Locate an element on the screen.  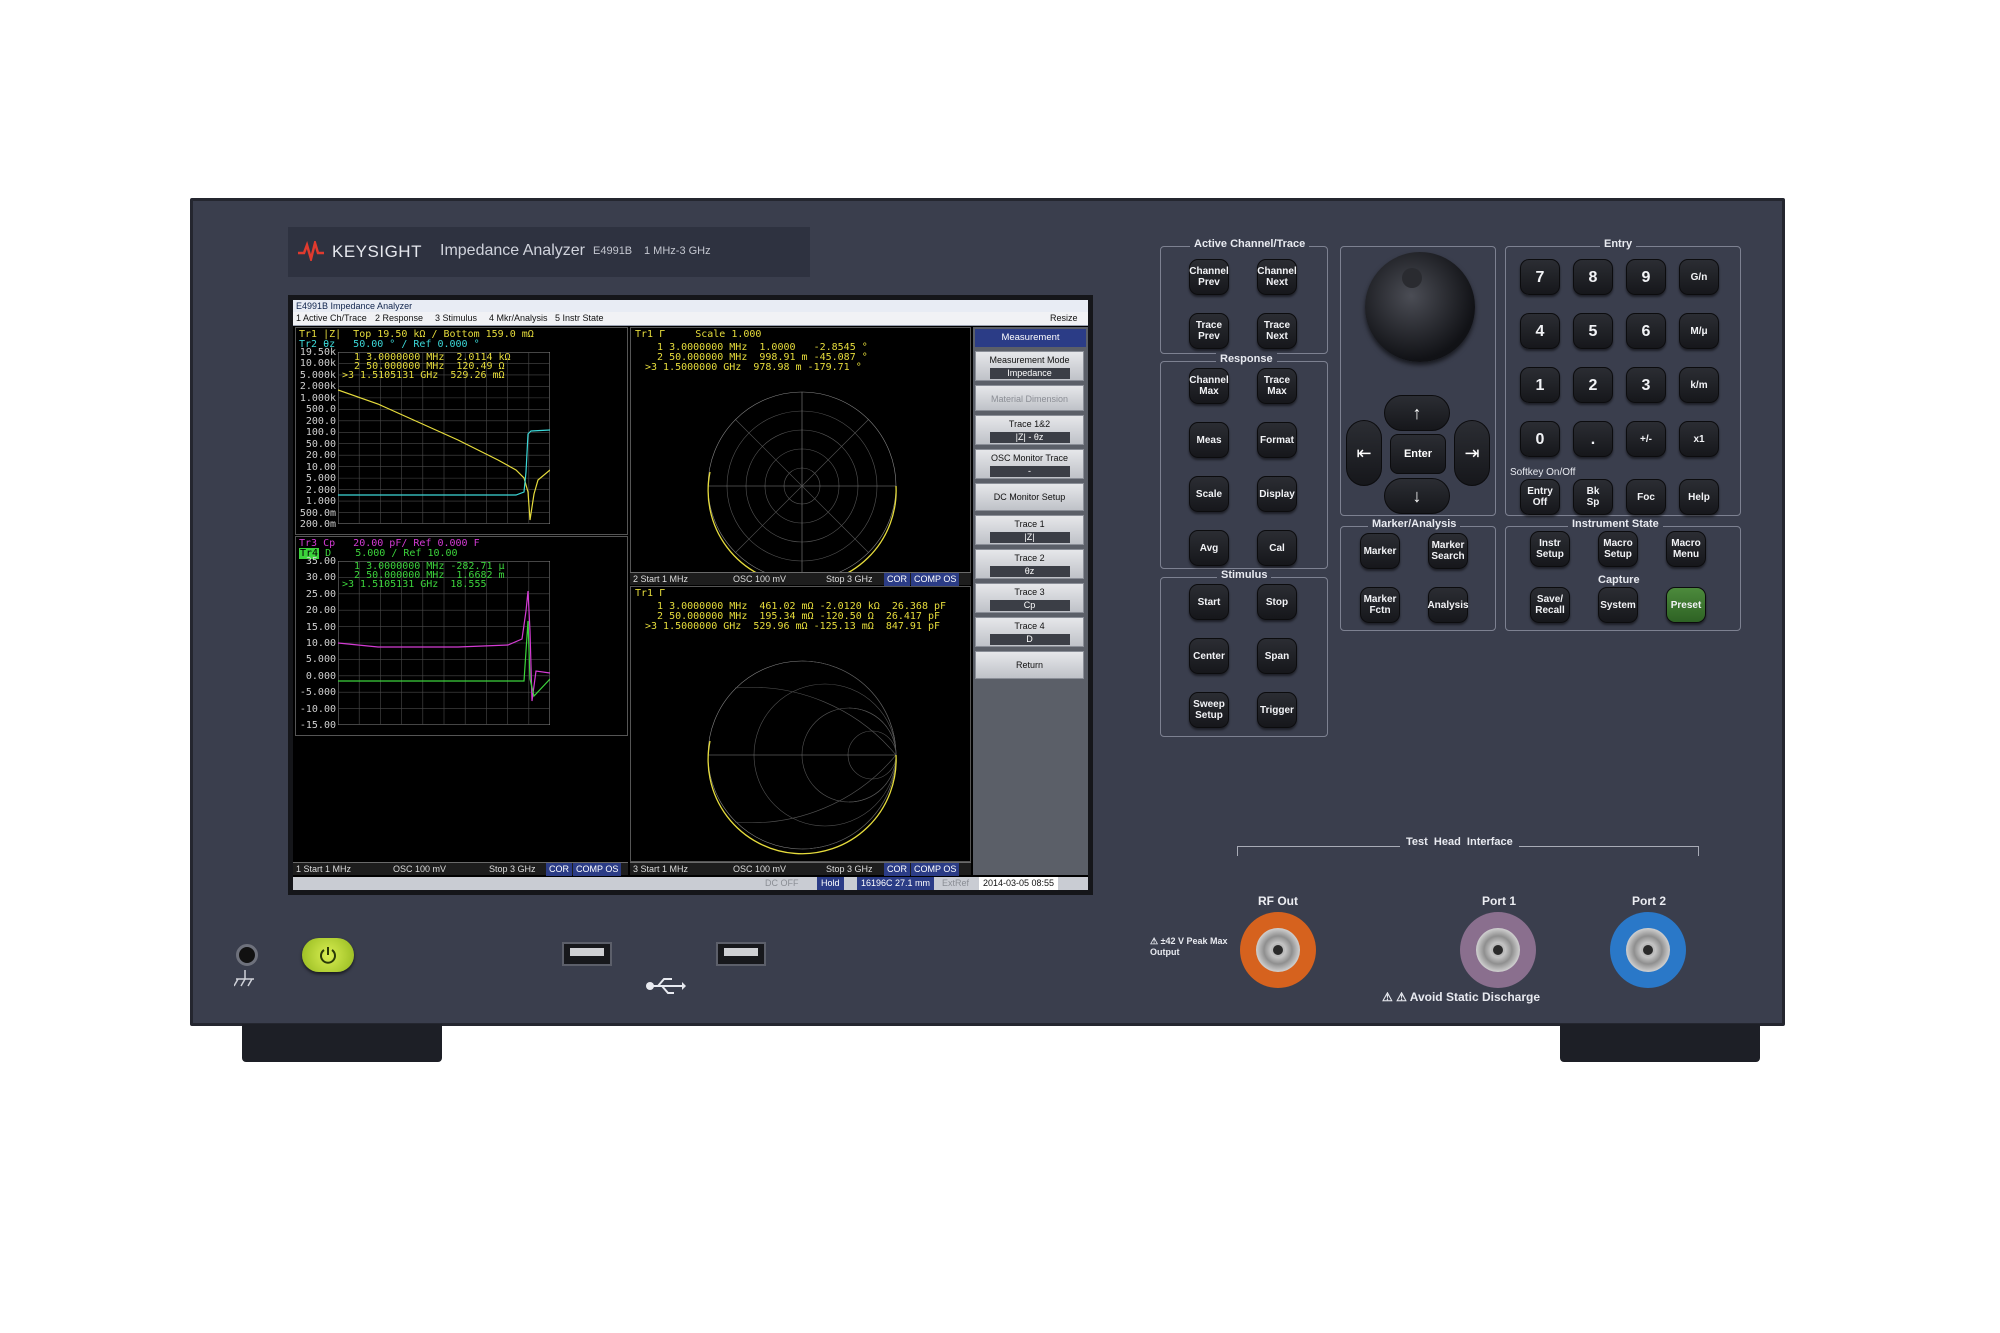
port2-label: Port 2 is located at coordinates (1649, 901).